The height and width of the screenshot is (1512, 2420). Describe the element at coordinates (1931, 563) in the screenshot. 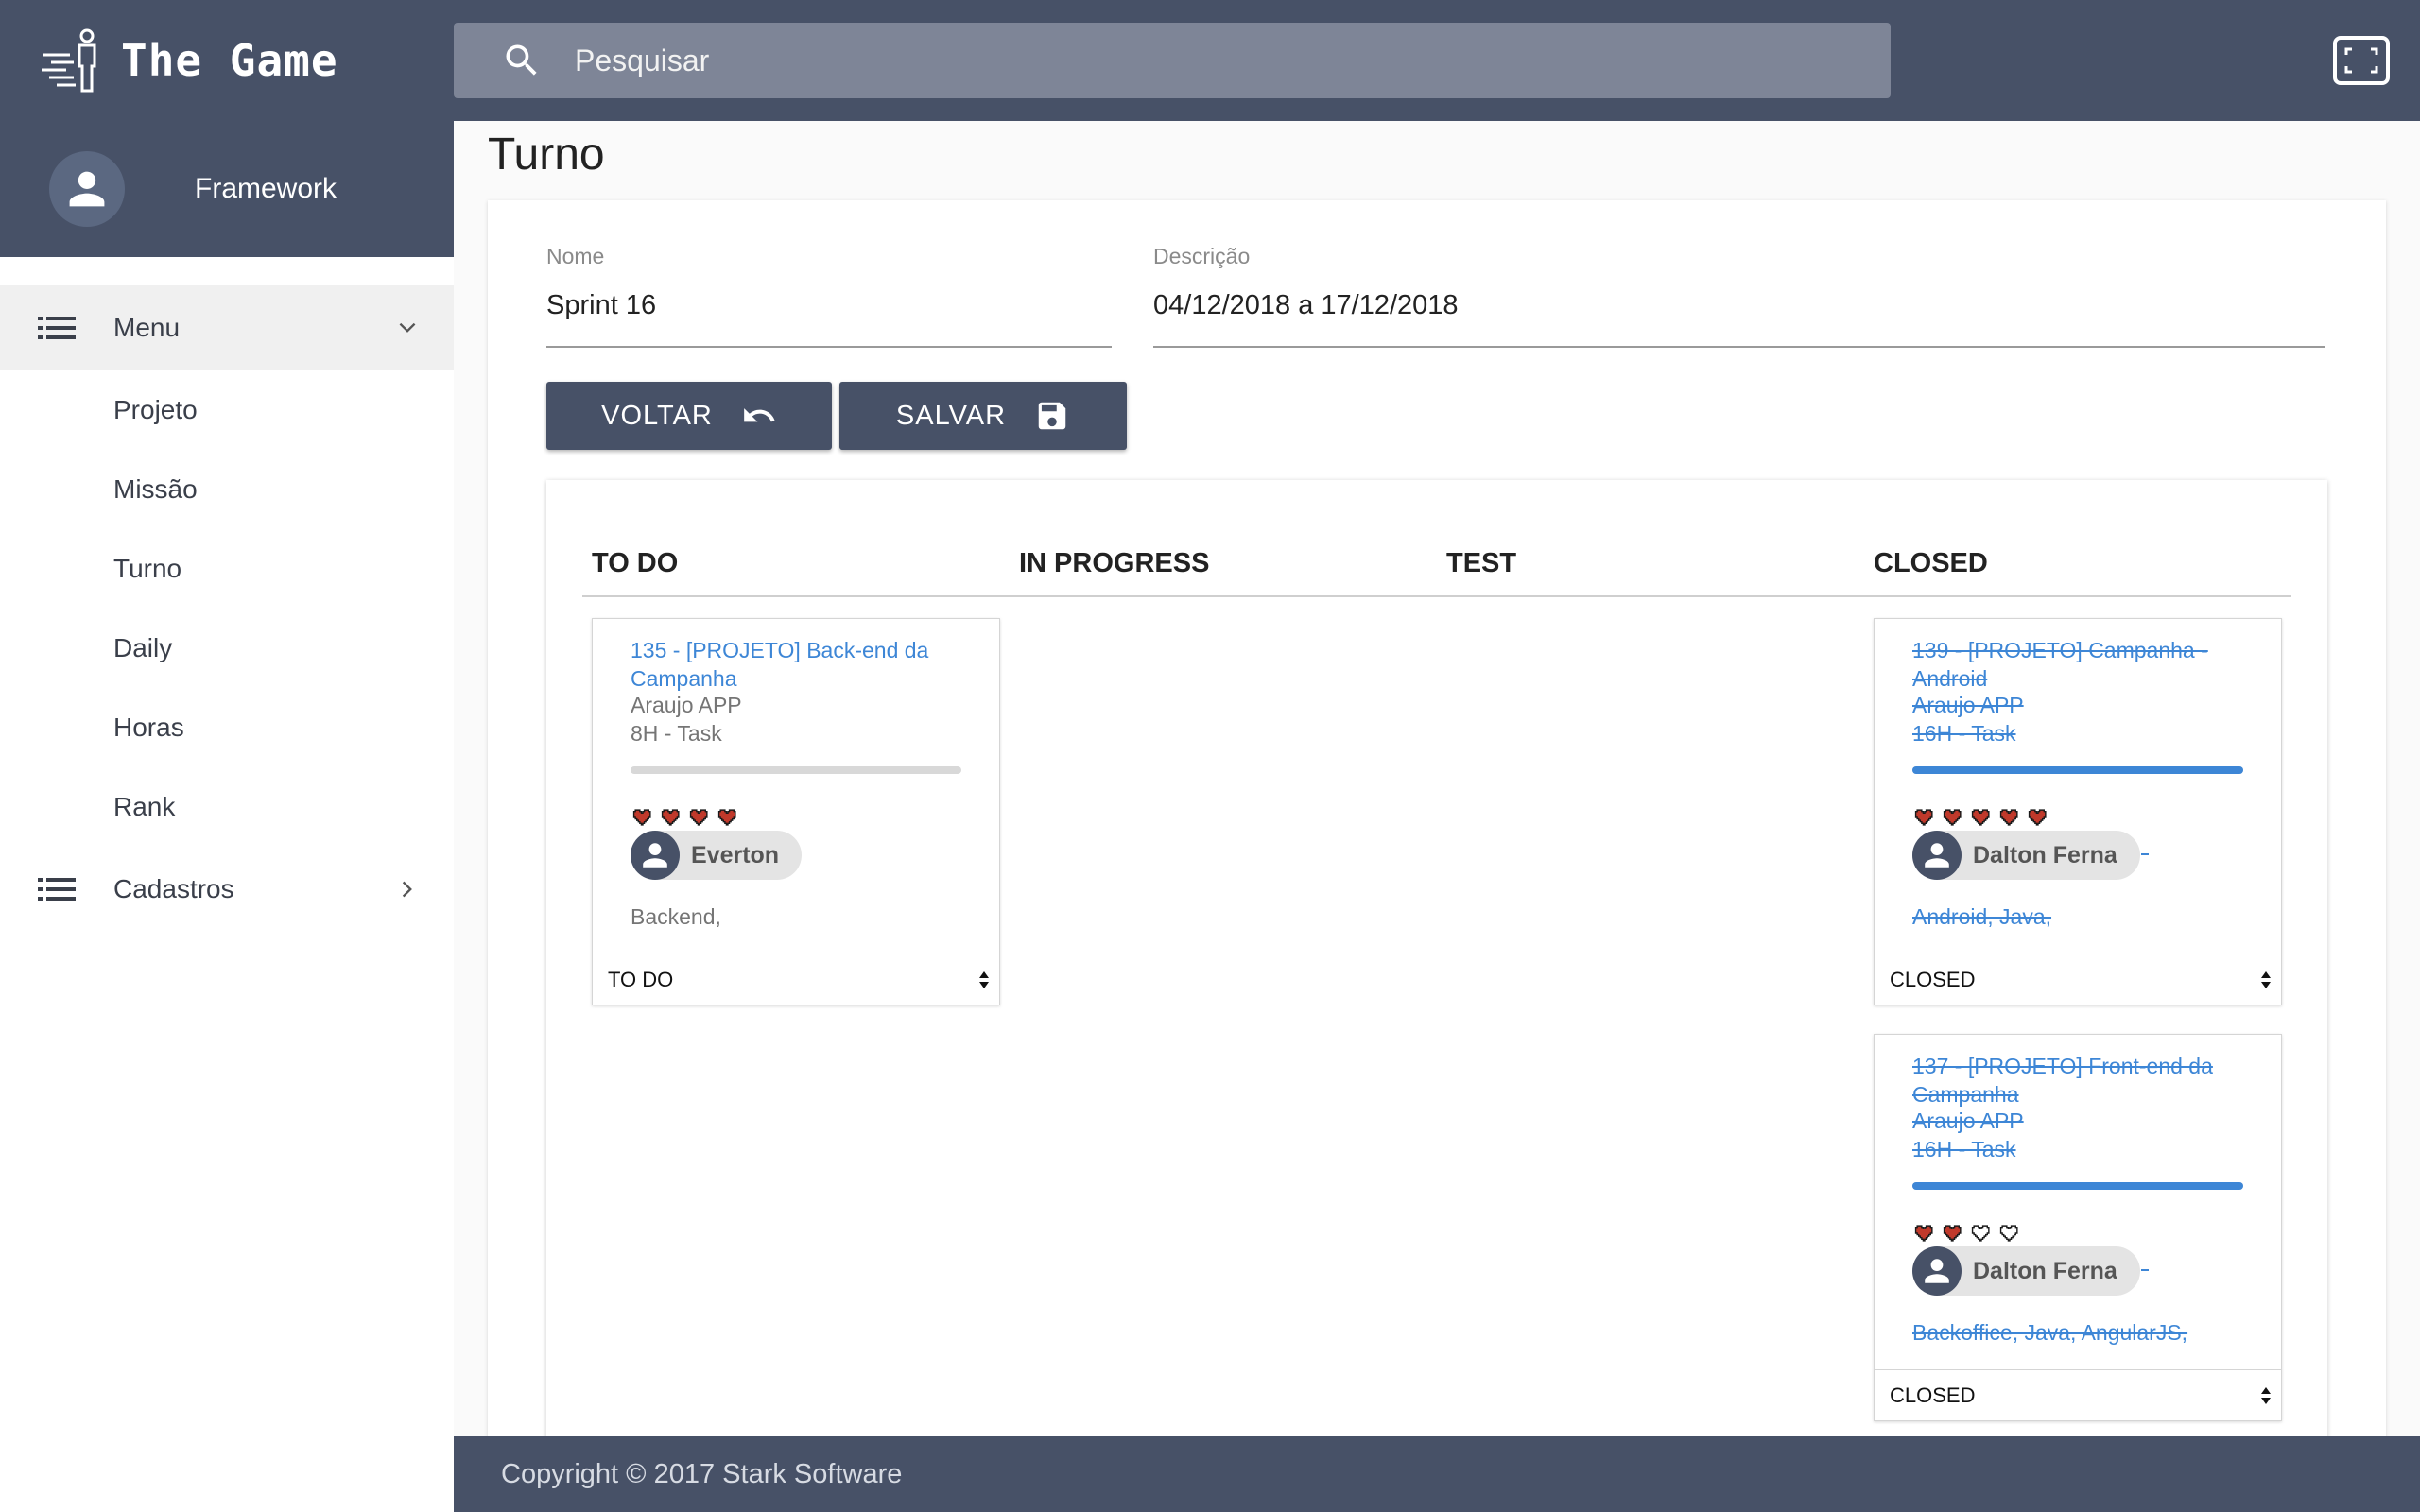

I see `column-header-closed: CLOSED` at that location.